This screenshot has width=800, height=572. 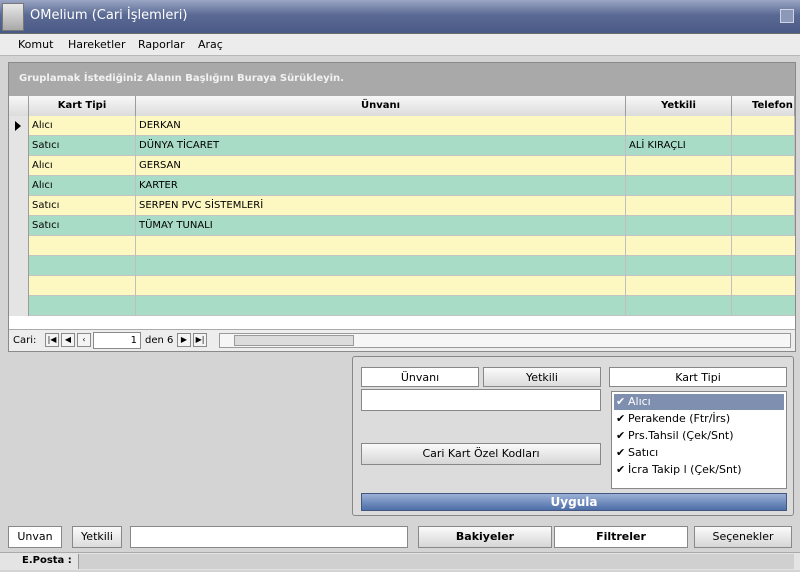 I want to click on list-item: ✔ Prs.Tahsil (Çek/Snt), so click(x=699, y=436).